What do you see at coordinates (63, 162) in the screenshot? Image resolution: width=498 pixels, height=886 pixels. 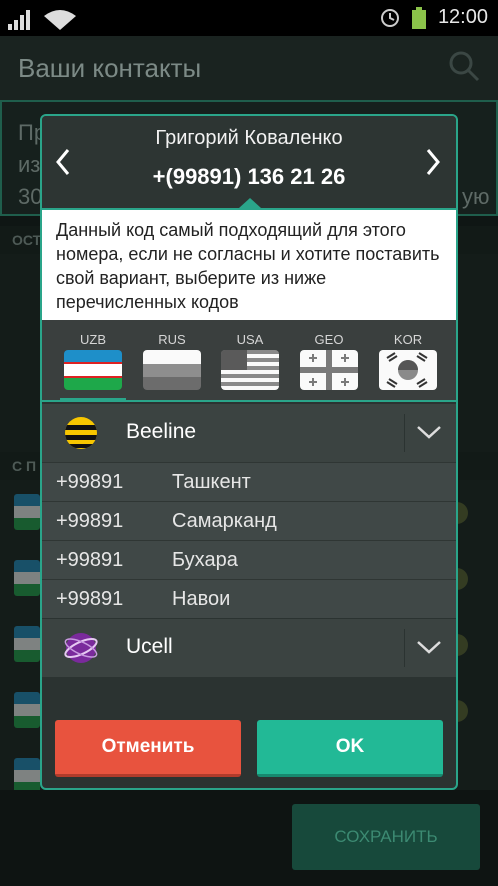 I see `previous-contact-icon` at bounding box center [63, 162].